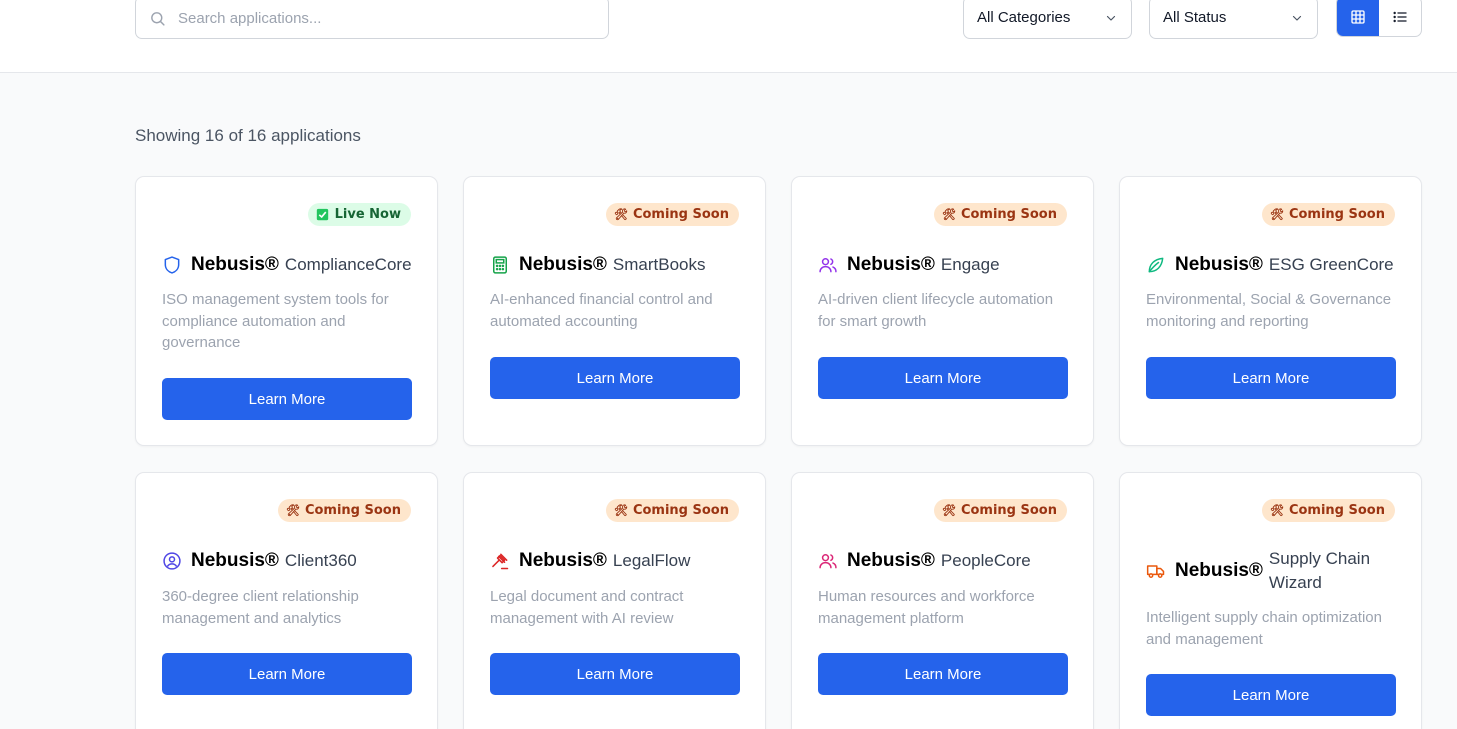 The width and height of the screenshot is (1457, 729). I want to click on status-badge-label: Live Now, so click(367, 214).